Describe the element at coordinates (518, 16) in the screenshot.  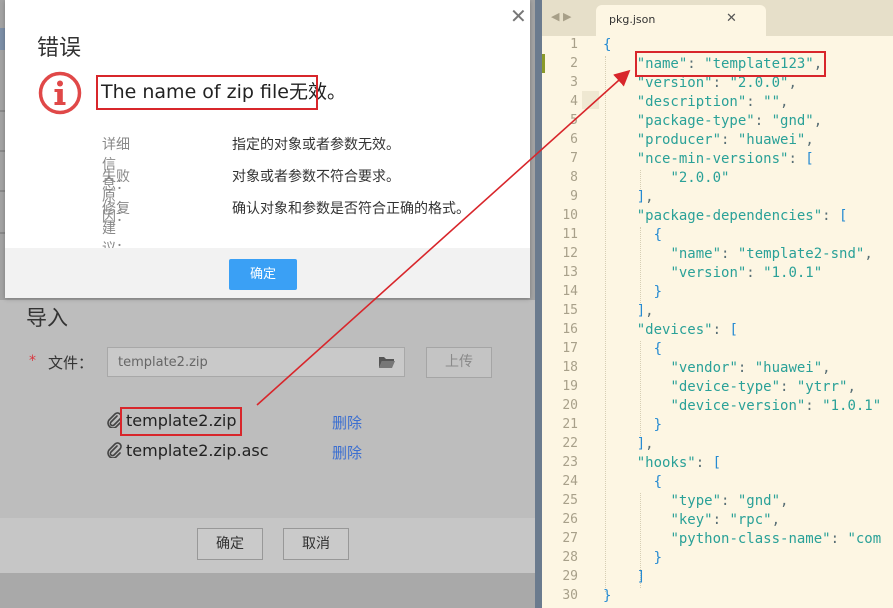
I see `close-icon: ✕` at that location.